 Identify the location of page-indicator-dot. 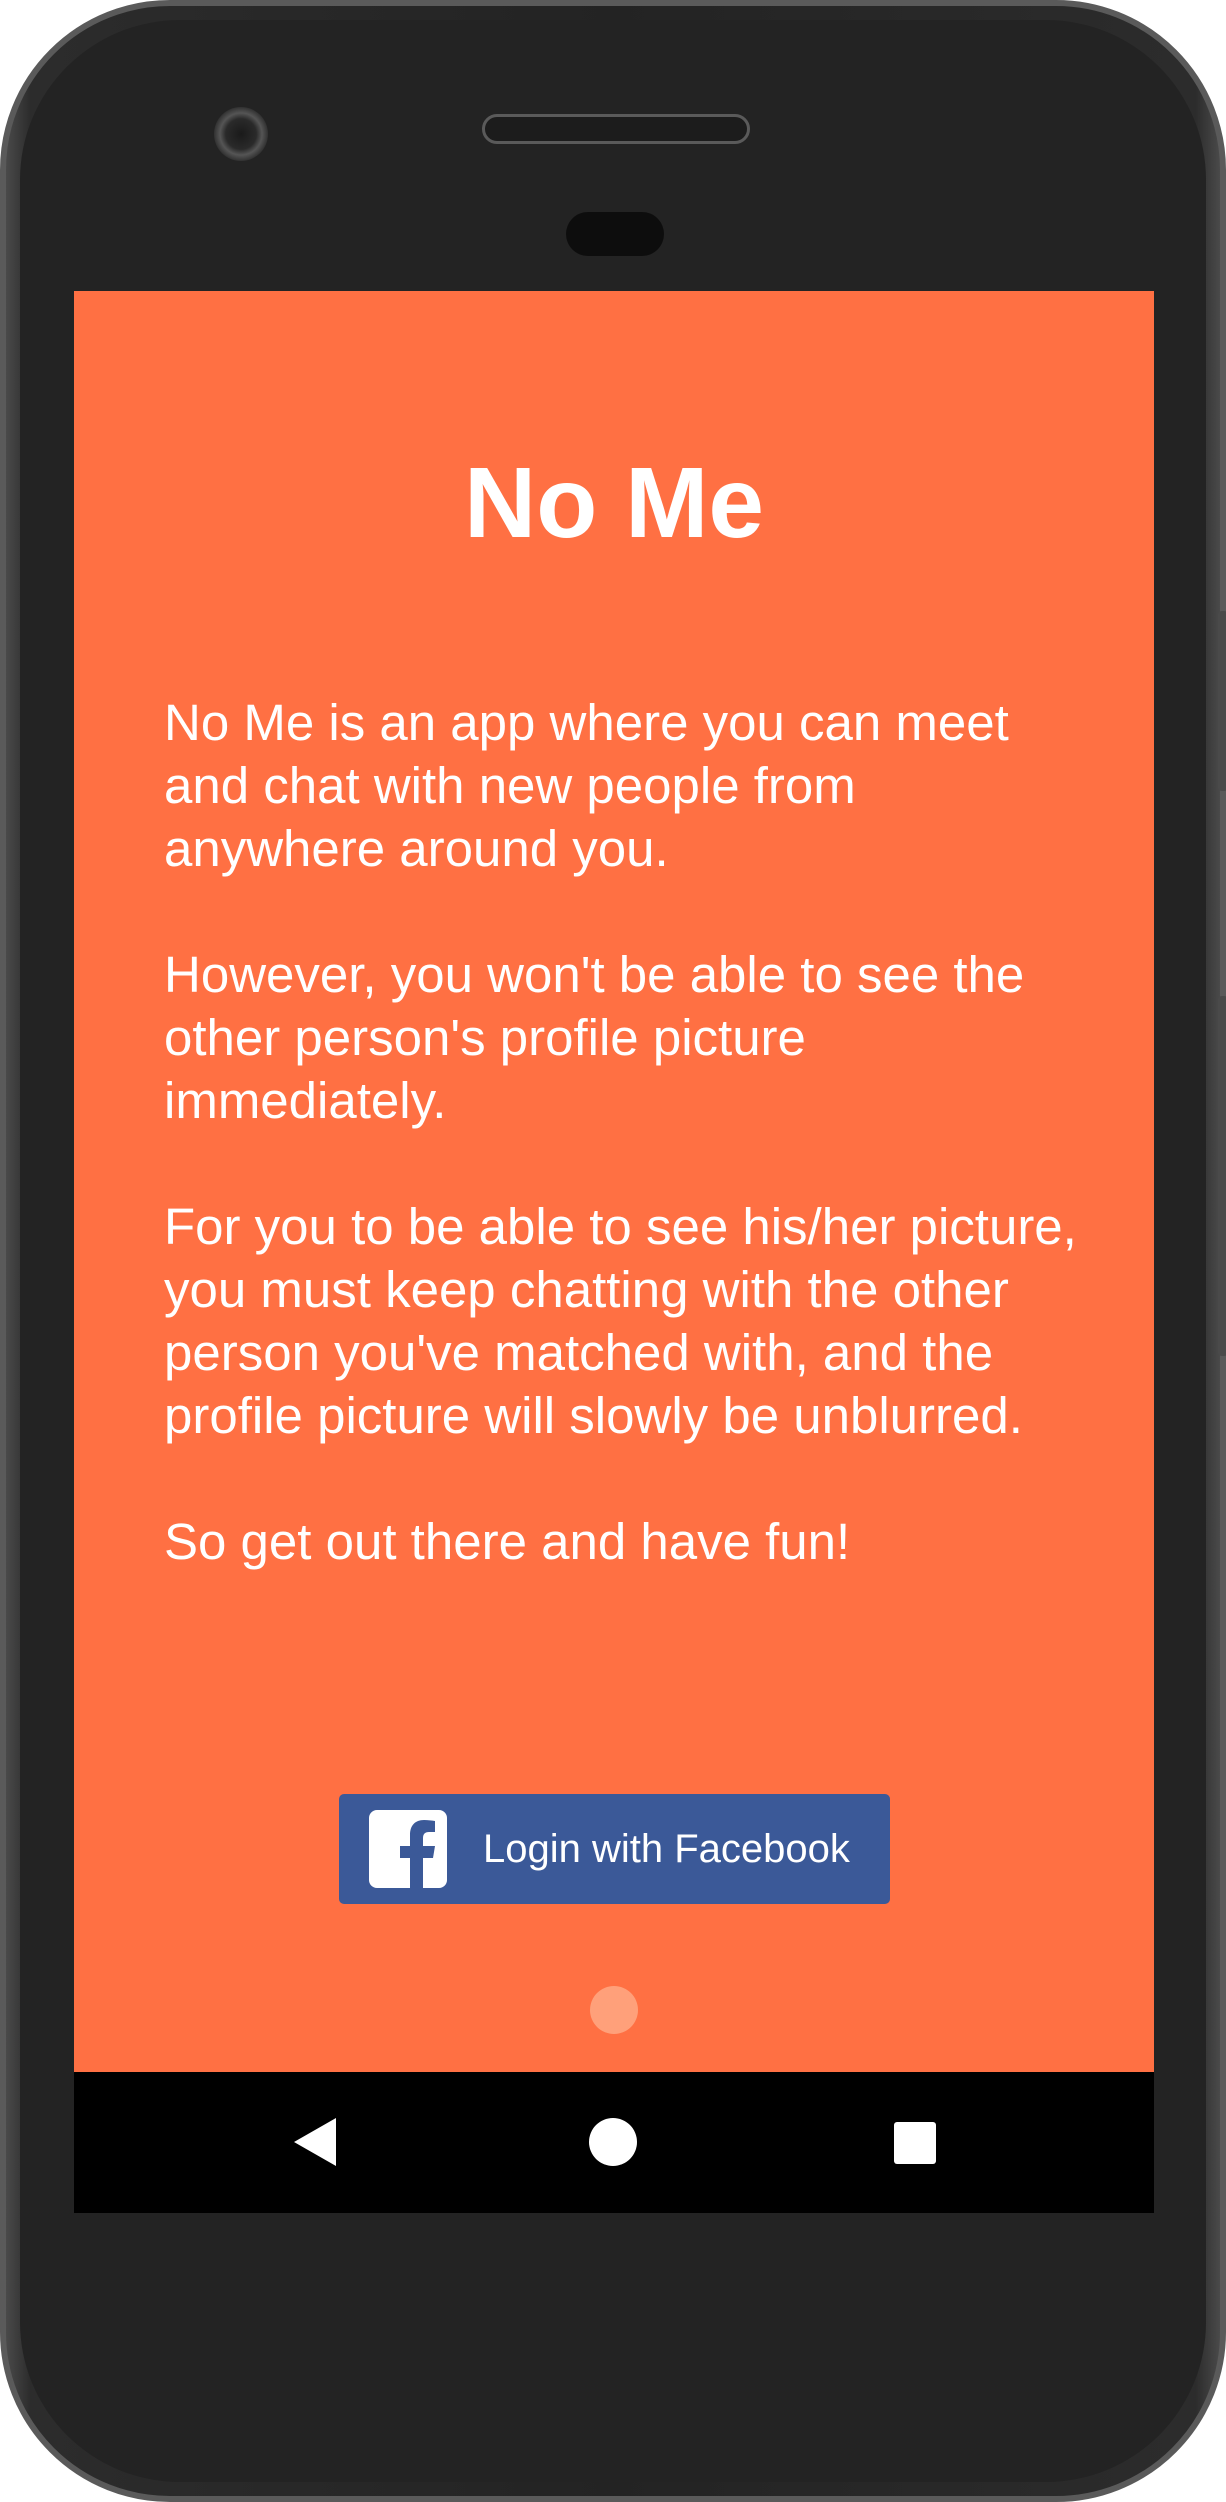
(614, 2010).